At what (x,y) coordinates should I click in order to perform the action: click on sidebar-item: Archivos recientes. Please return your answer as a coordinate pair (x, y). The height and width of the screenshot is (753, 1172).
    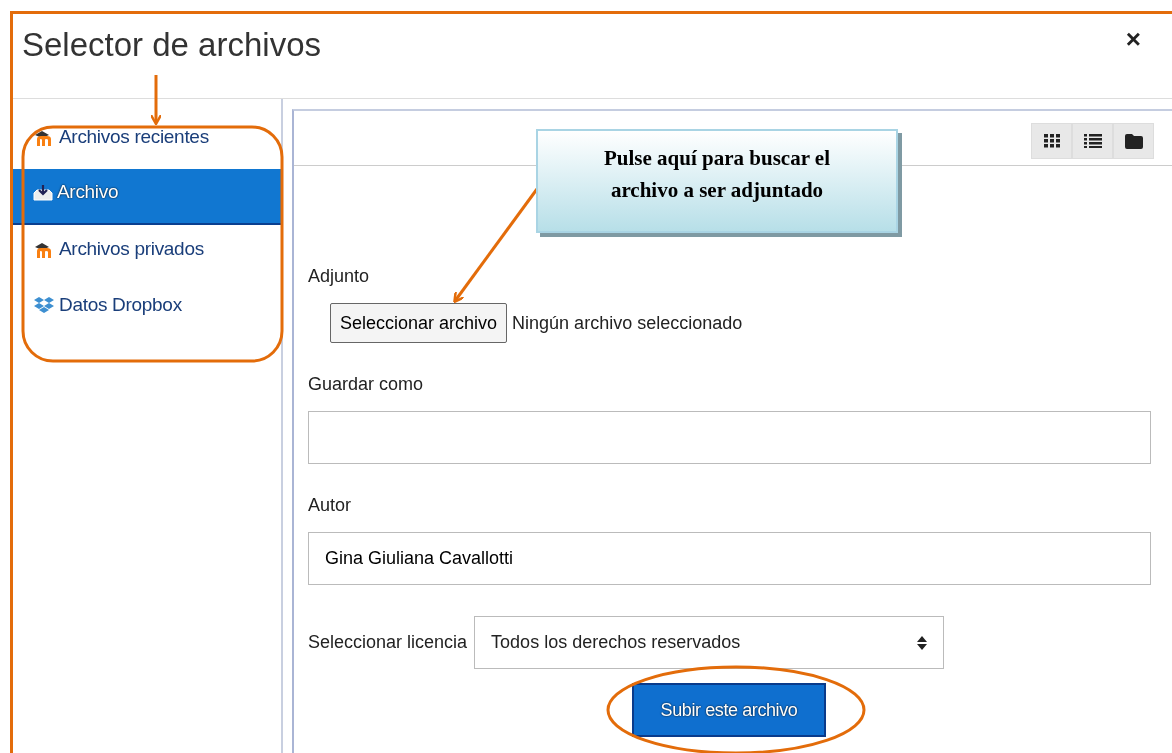
    Looking at the image, I should click on (147, 141).